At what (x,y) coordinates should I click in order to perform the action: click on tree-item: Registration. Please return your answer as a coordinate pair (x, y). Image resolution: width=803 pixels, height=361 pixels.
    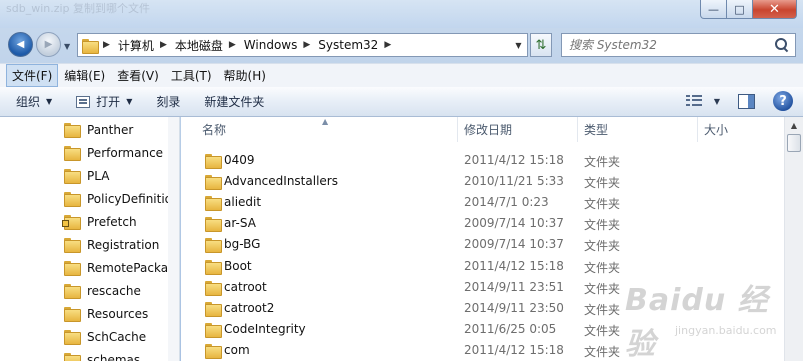
    Looking at the image, I should click on (116, 244).